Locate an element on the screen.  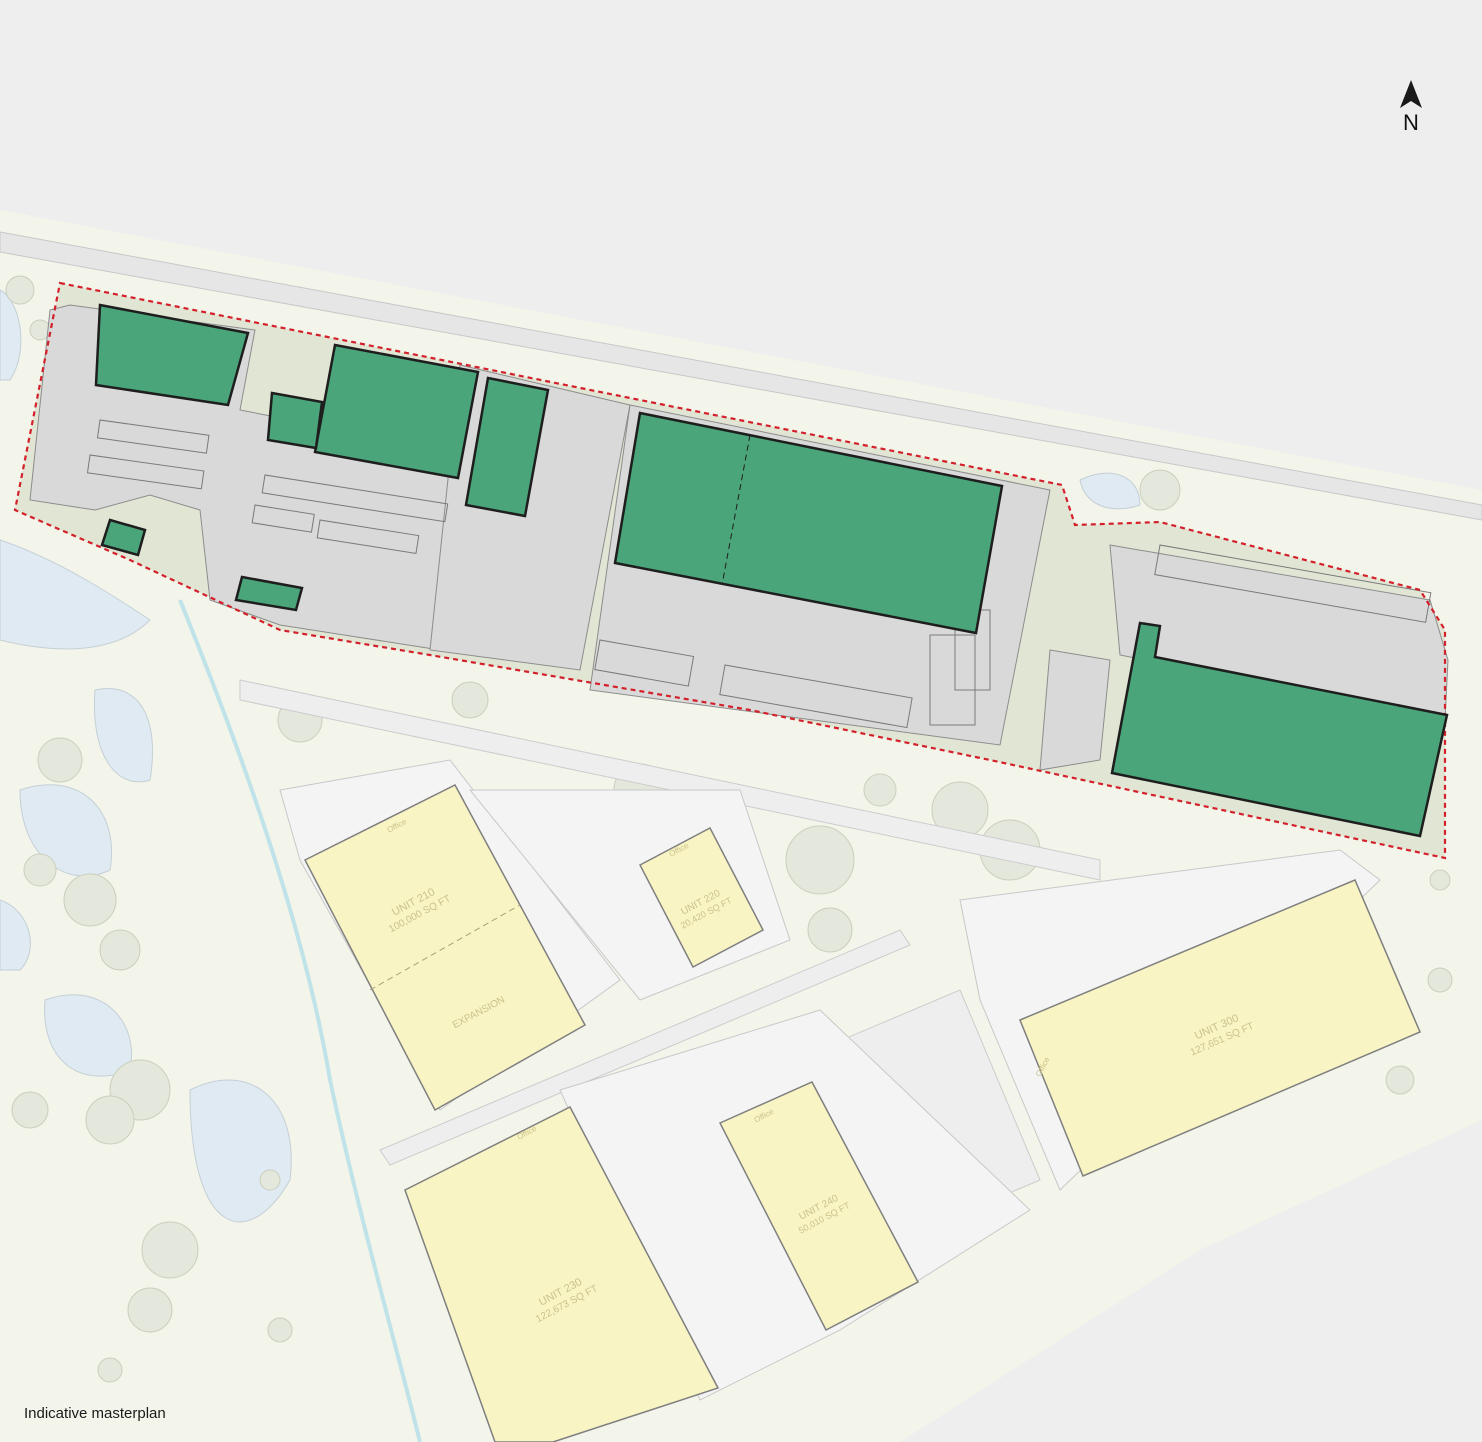
north-arrow: N is located at coordinates (1411, 107).